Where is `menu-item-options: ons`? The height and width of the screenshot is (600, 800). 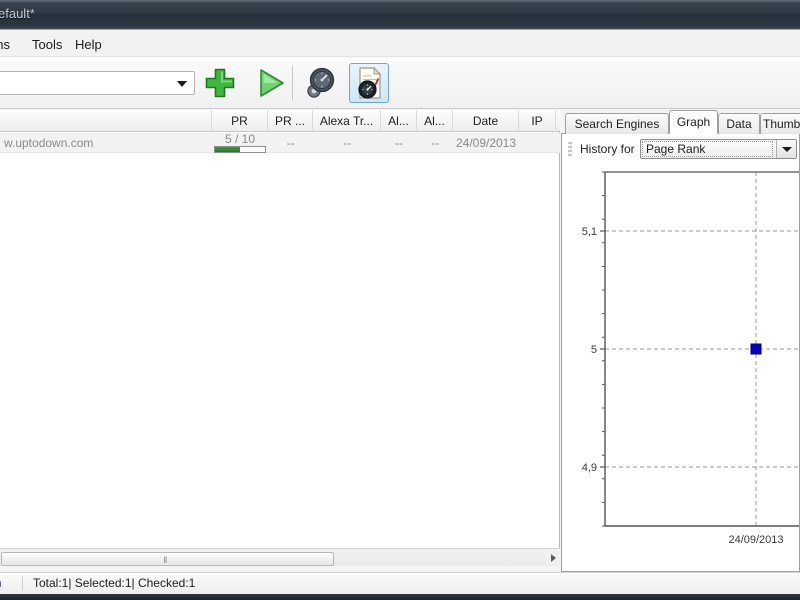 menu-item-options: ons is located at coordinates (7, 44).